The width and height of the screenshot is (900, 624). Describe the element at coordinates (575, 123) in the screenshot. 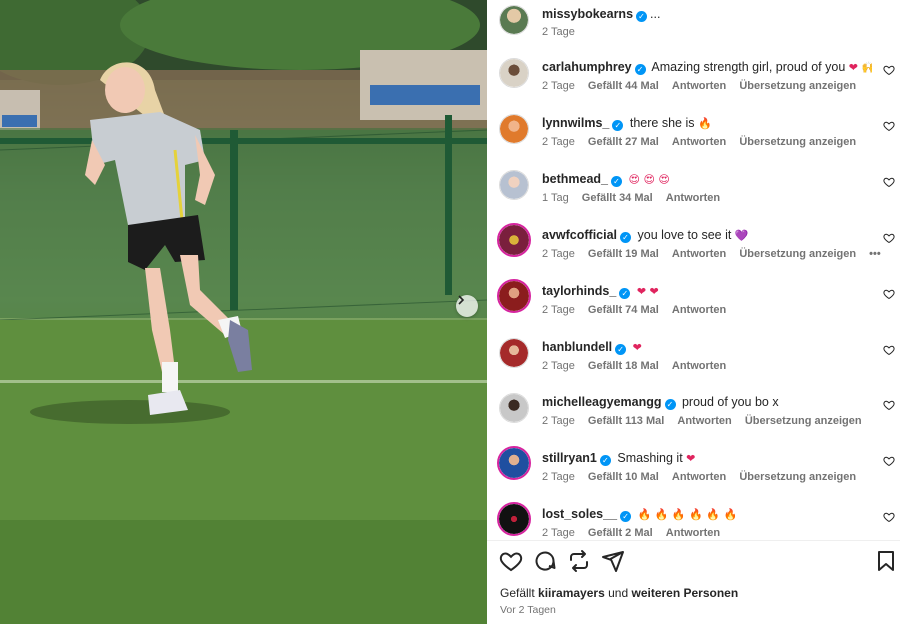

I see `username: lynnwilms_` at that location.